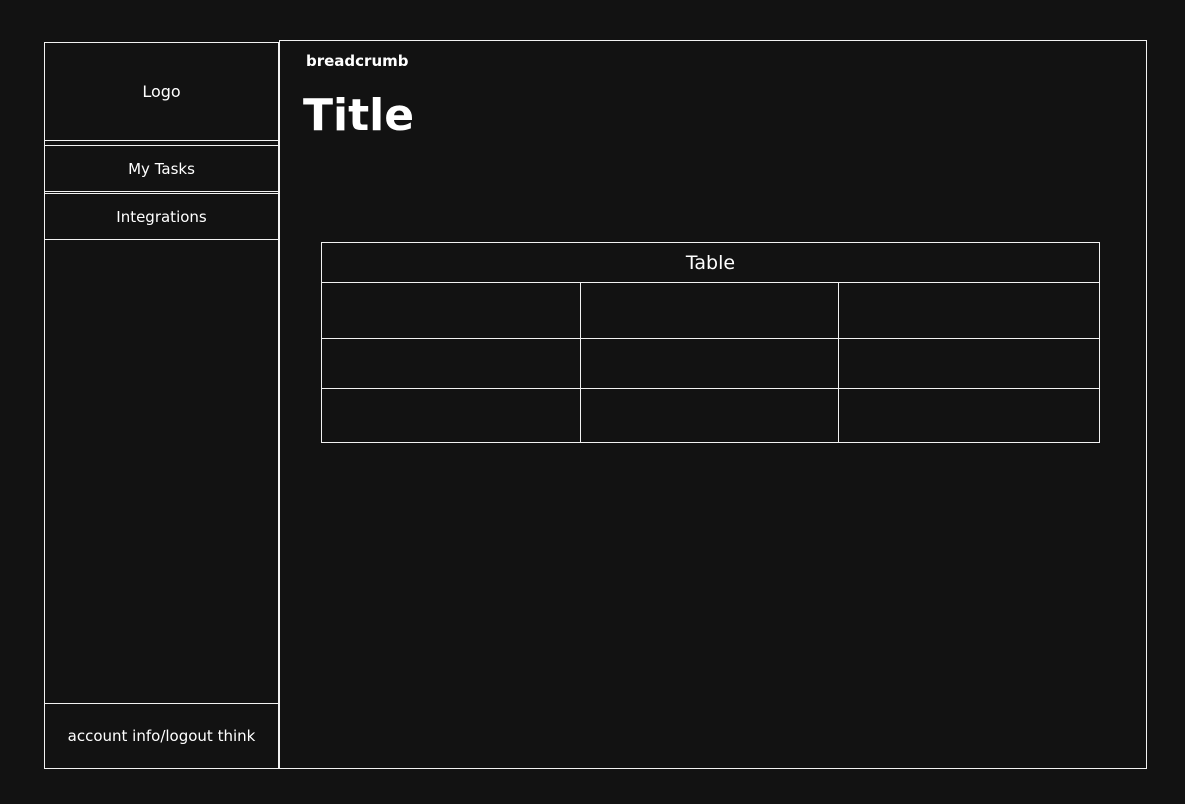 The width and height of the screenshot is (1185, 804). Describe the element at coordinates (357, 61) in the screenshot. I see `breadcrumb: breadcrumb` at that location.